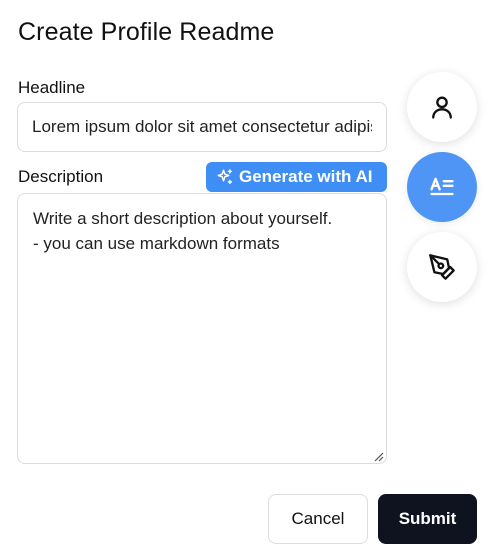 This screenshot has height=560, width=492. I want to click on profile-section-button, so click(442, 107).